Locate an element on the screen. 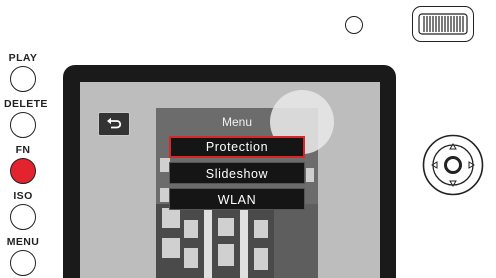 This screenshot has width=496, height=278. delete-label: DELETE is located at coordinates (26, 104).